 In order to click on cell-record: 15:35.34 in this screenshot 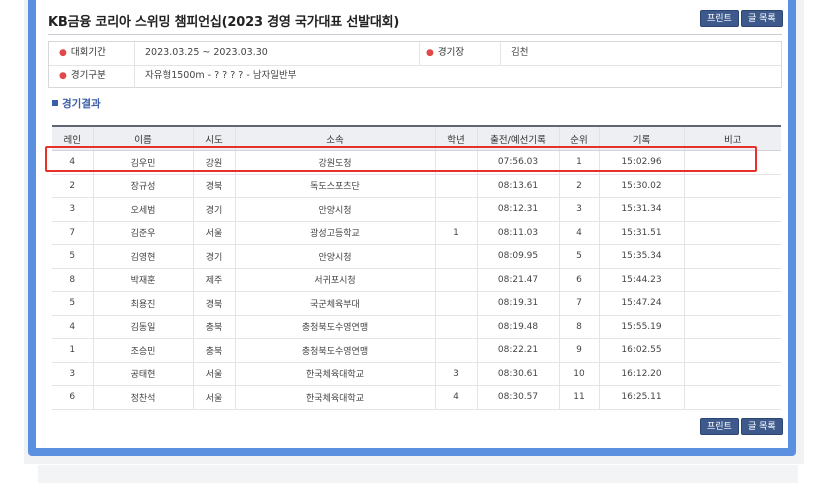, I will do `click(641, 256)`.